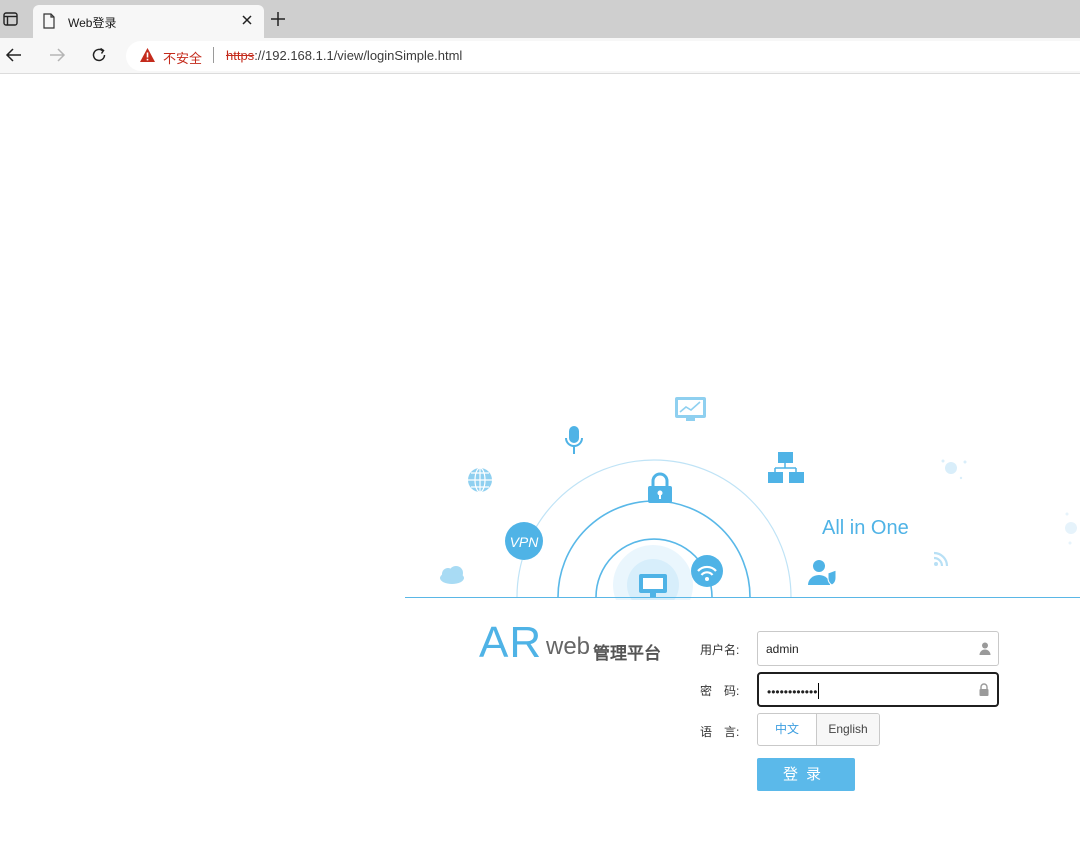  Describe the element at coordinates (627, 653) in the screenshot. I see `brand-platform: 管理平台` at that location.